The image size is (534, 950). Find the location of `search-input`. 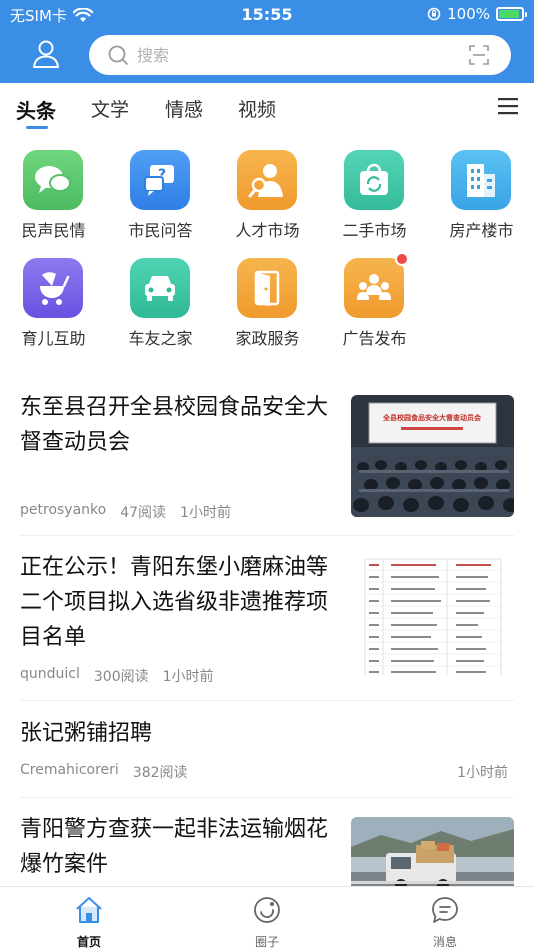

search-input is located at coordinates (287, 55).